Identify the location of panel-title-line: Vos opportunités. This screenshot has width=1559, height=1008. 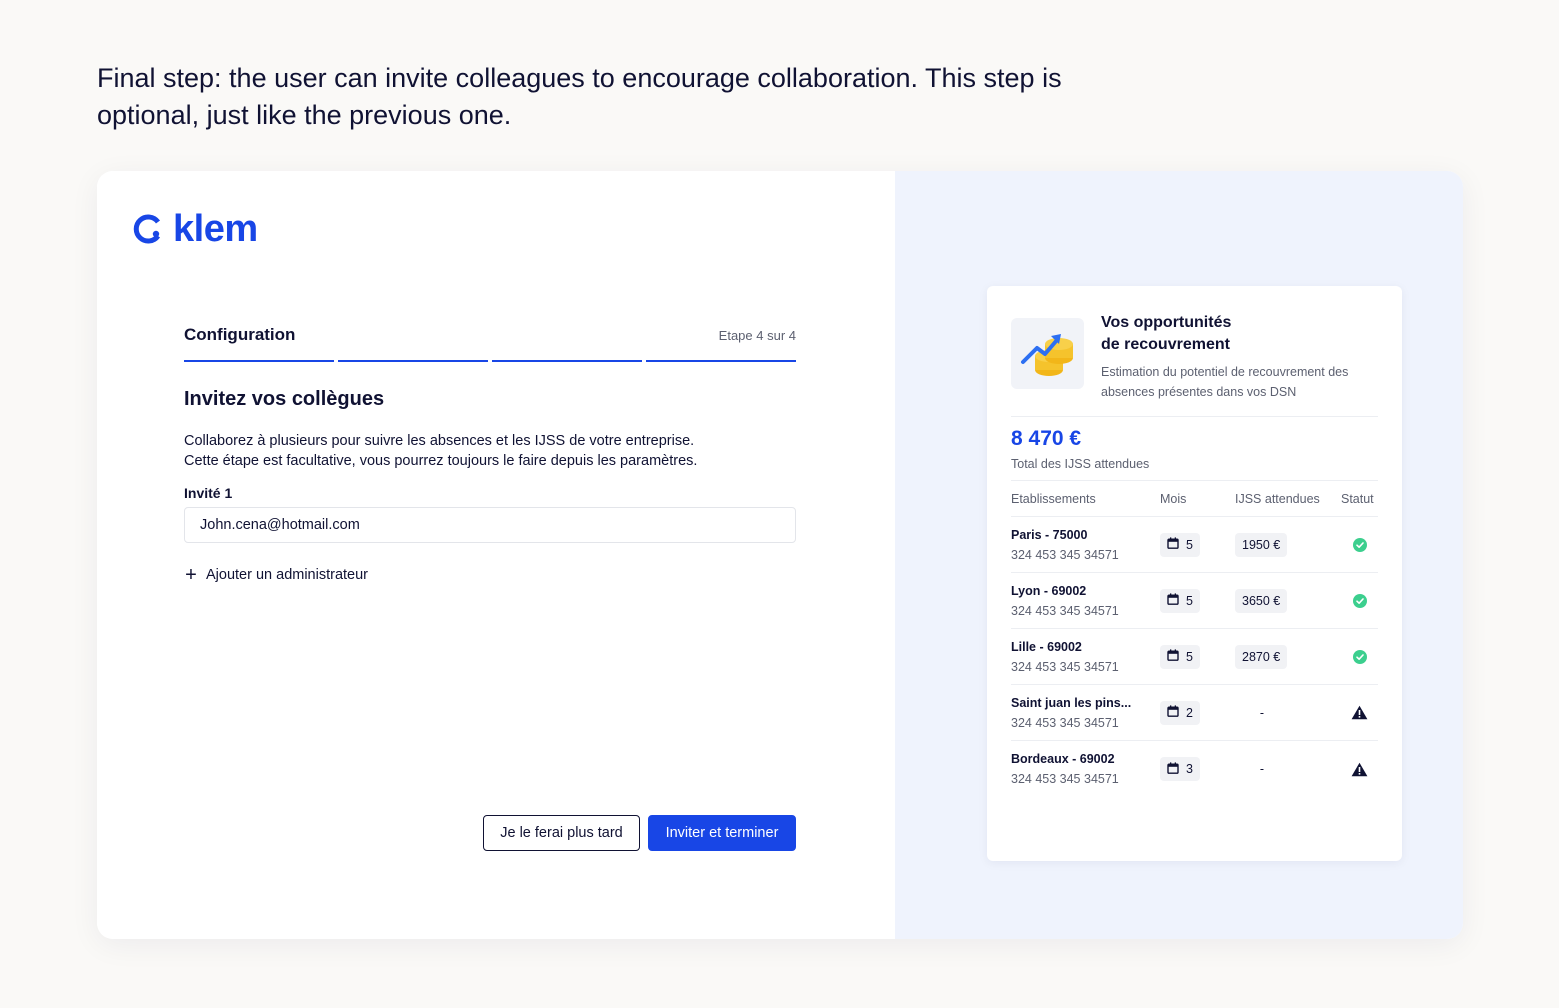
(1166, 322).